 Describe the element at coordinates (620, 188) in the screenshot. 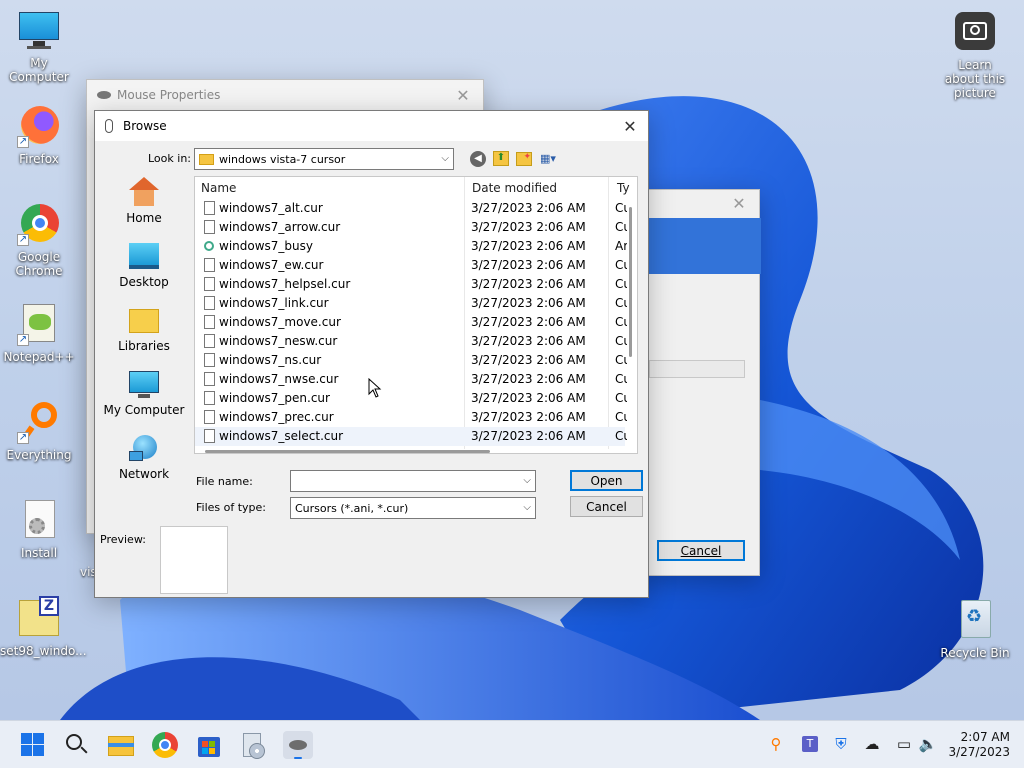

I see `column-header-type: Ty` at that location.